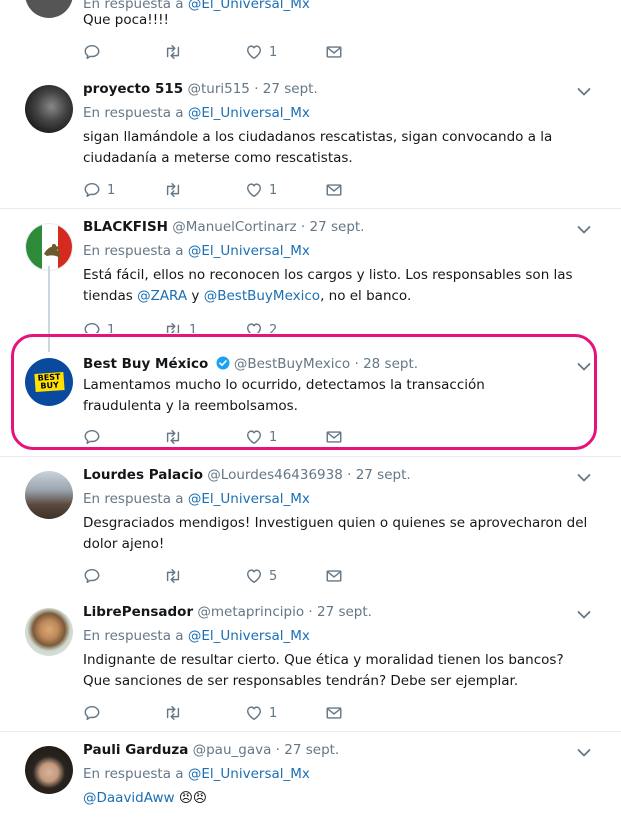 This screenshot has width=621, height=822. I want to click on author-handle: @pau_gava, so click(232, 750).